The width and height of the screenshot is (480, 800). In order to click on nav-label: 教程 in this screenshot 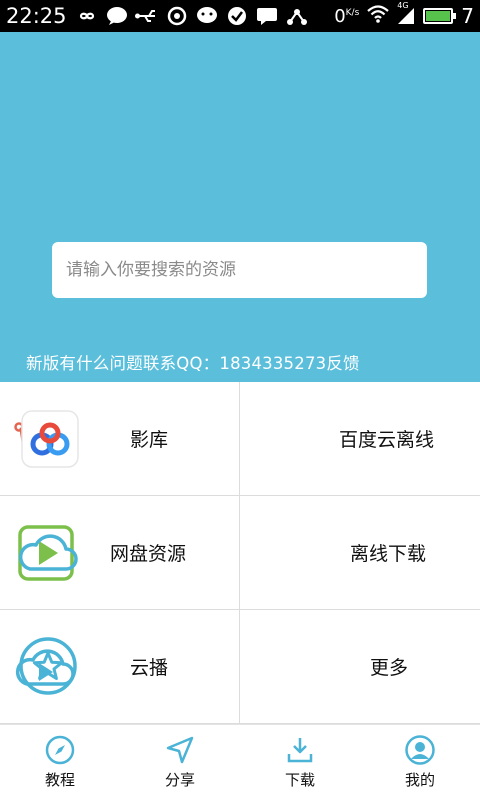, I will do `click(59, 780)`.